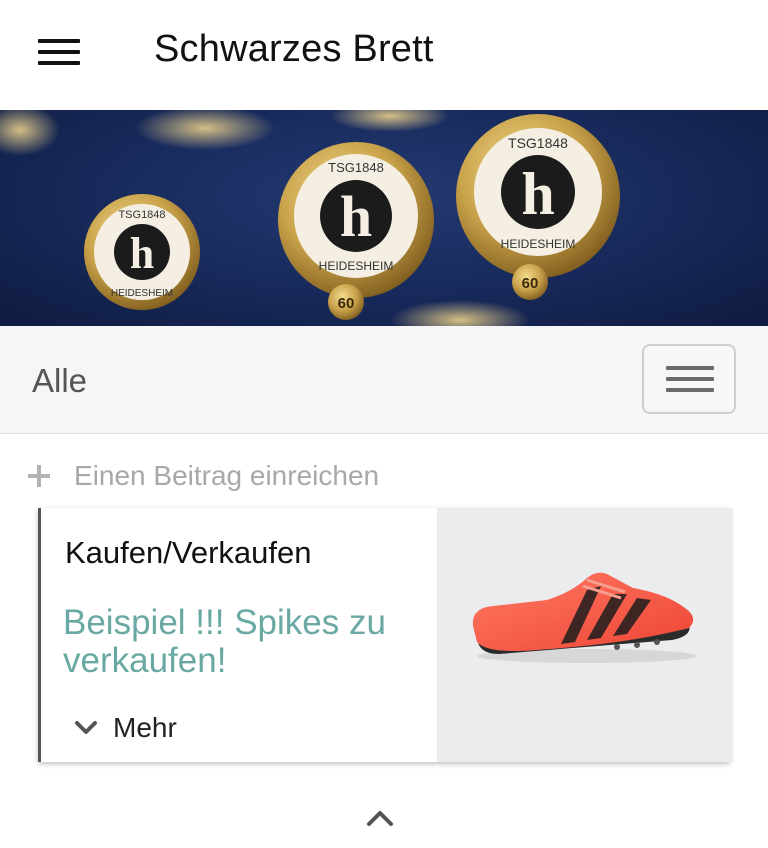 The image size is (768, 848). What do you see at coordinates (294, 49) in the screenshot?
I see `page-title: Schwarzes Brett` at bounding box center [294, 49].